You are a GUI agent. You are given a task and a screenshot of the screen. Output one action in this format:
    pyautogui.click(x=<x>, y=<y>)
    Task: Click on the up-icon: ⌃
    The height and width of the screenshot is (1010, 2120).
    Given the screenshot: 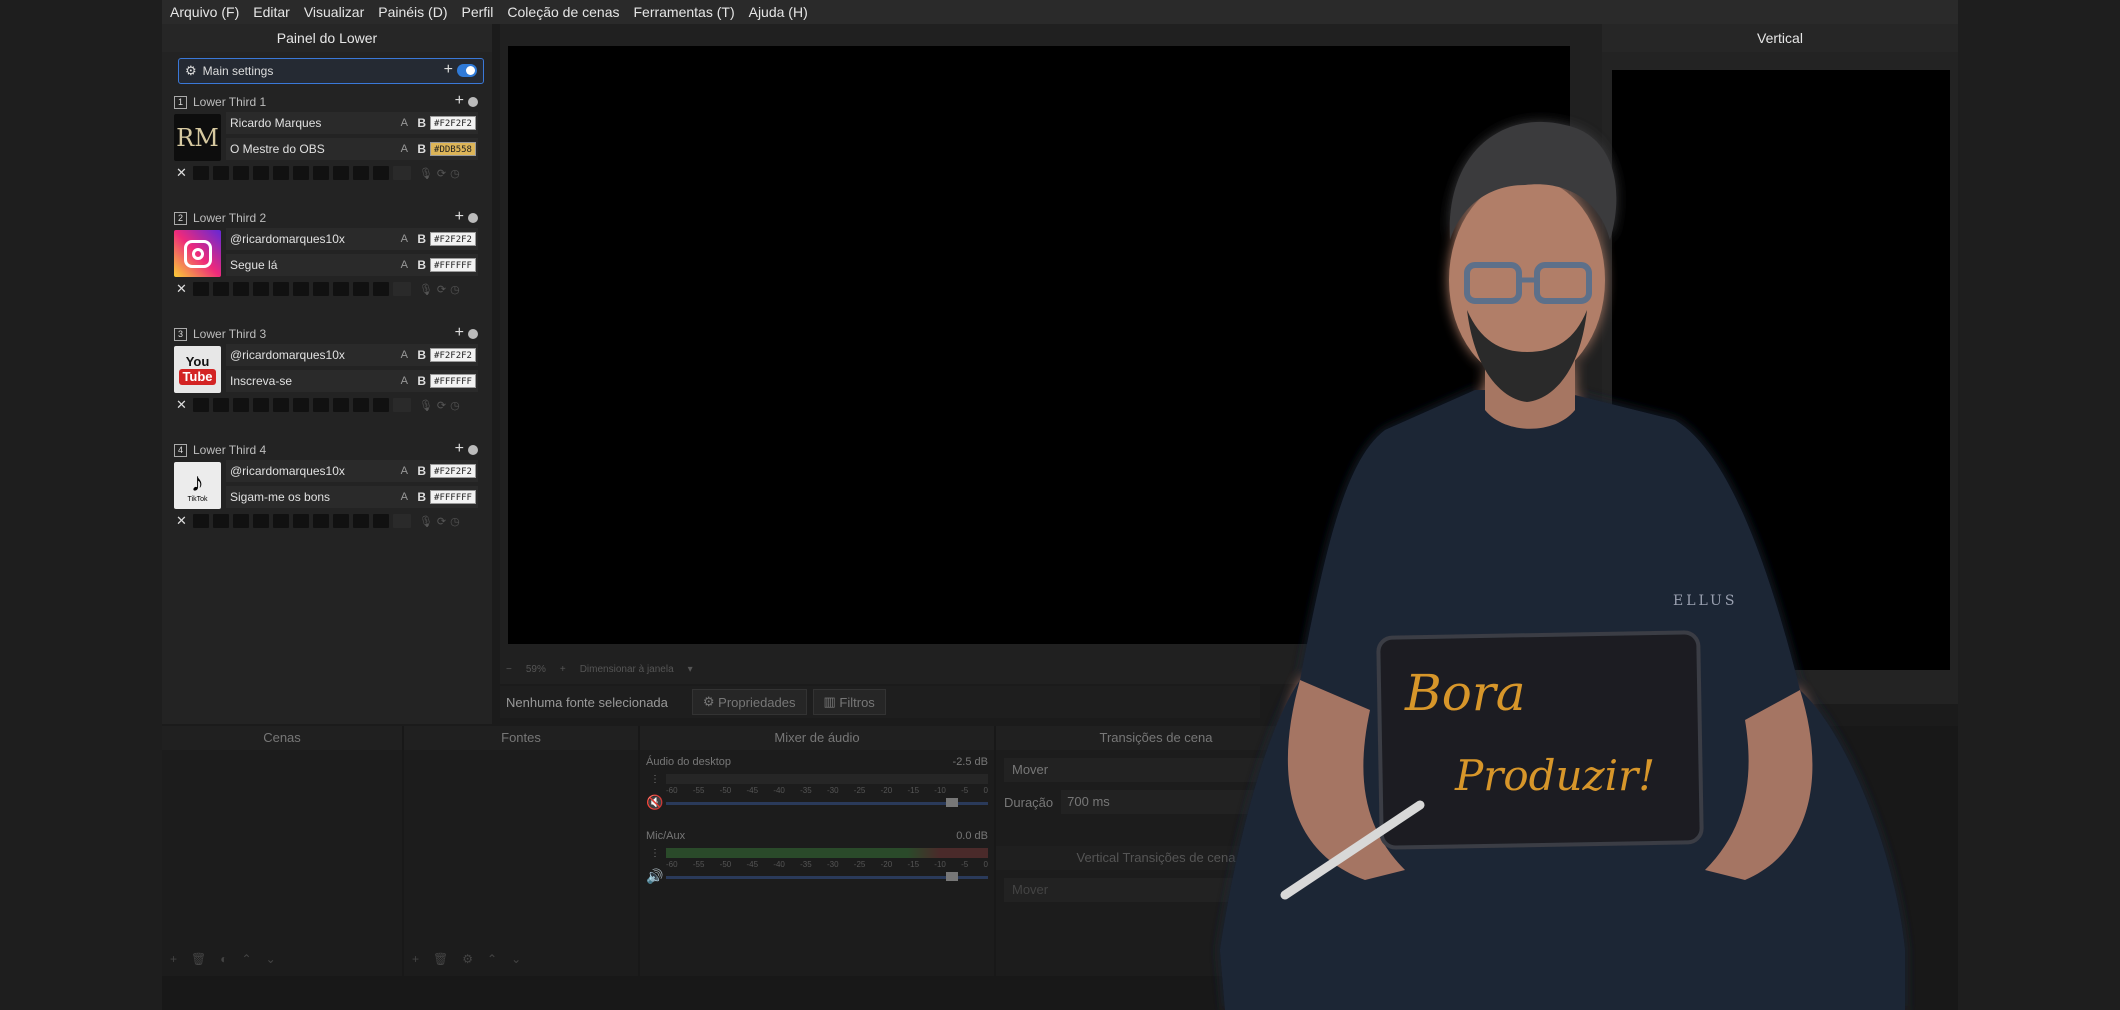 What is the action you would take?
    pyautogui.click(x=492, y=962)
    